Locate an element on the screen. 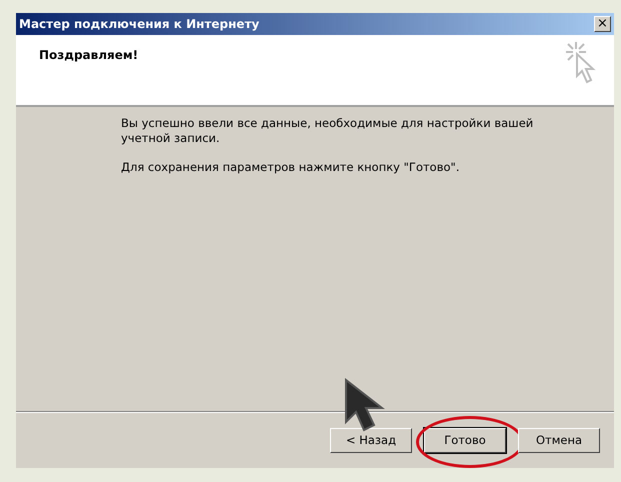  dialog-button: Отмена is located at coordinates (559, 440).